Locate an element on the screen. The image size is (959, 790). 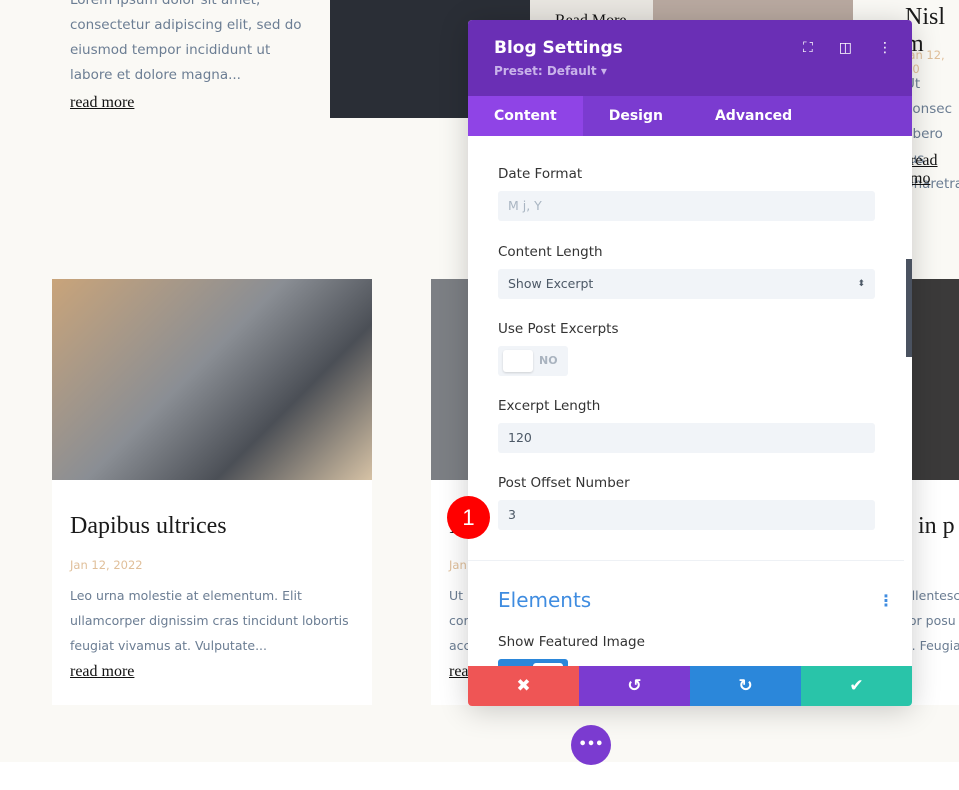
sidebar-layout-icon: ◫ is located at coordinates (845, 48).